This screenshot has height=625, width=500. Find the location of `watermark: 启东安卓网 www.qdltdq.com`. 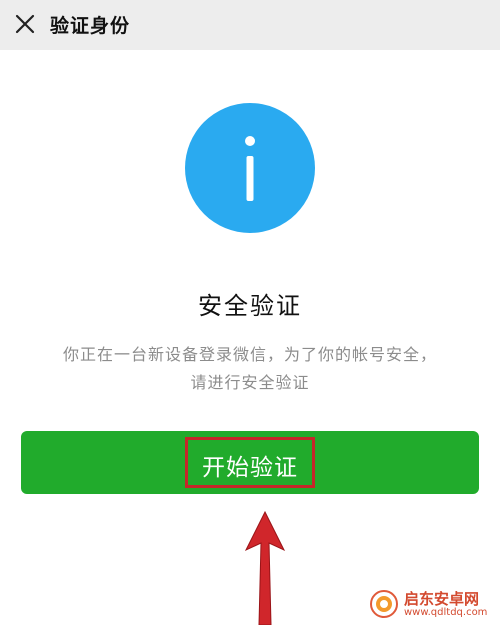

watermark: 启东安卓网 www.qdltdq.com is located at coordinates (433, 604).